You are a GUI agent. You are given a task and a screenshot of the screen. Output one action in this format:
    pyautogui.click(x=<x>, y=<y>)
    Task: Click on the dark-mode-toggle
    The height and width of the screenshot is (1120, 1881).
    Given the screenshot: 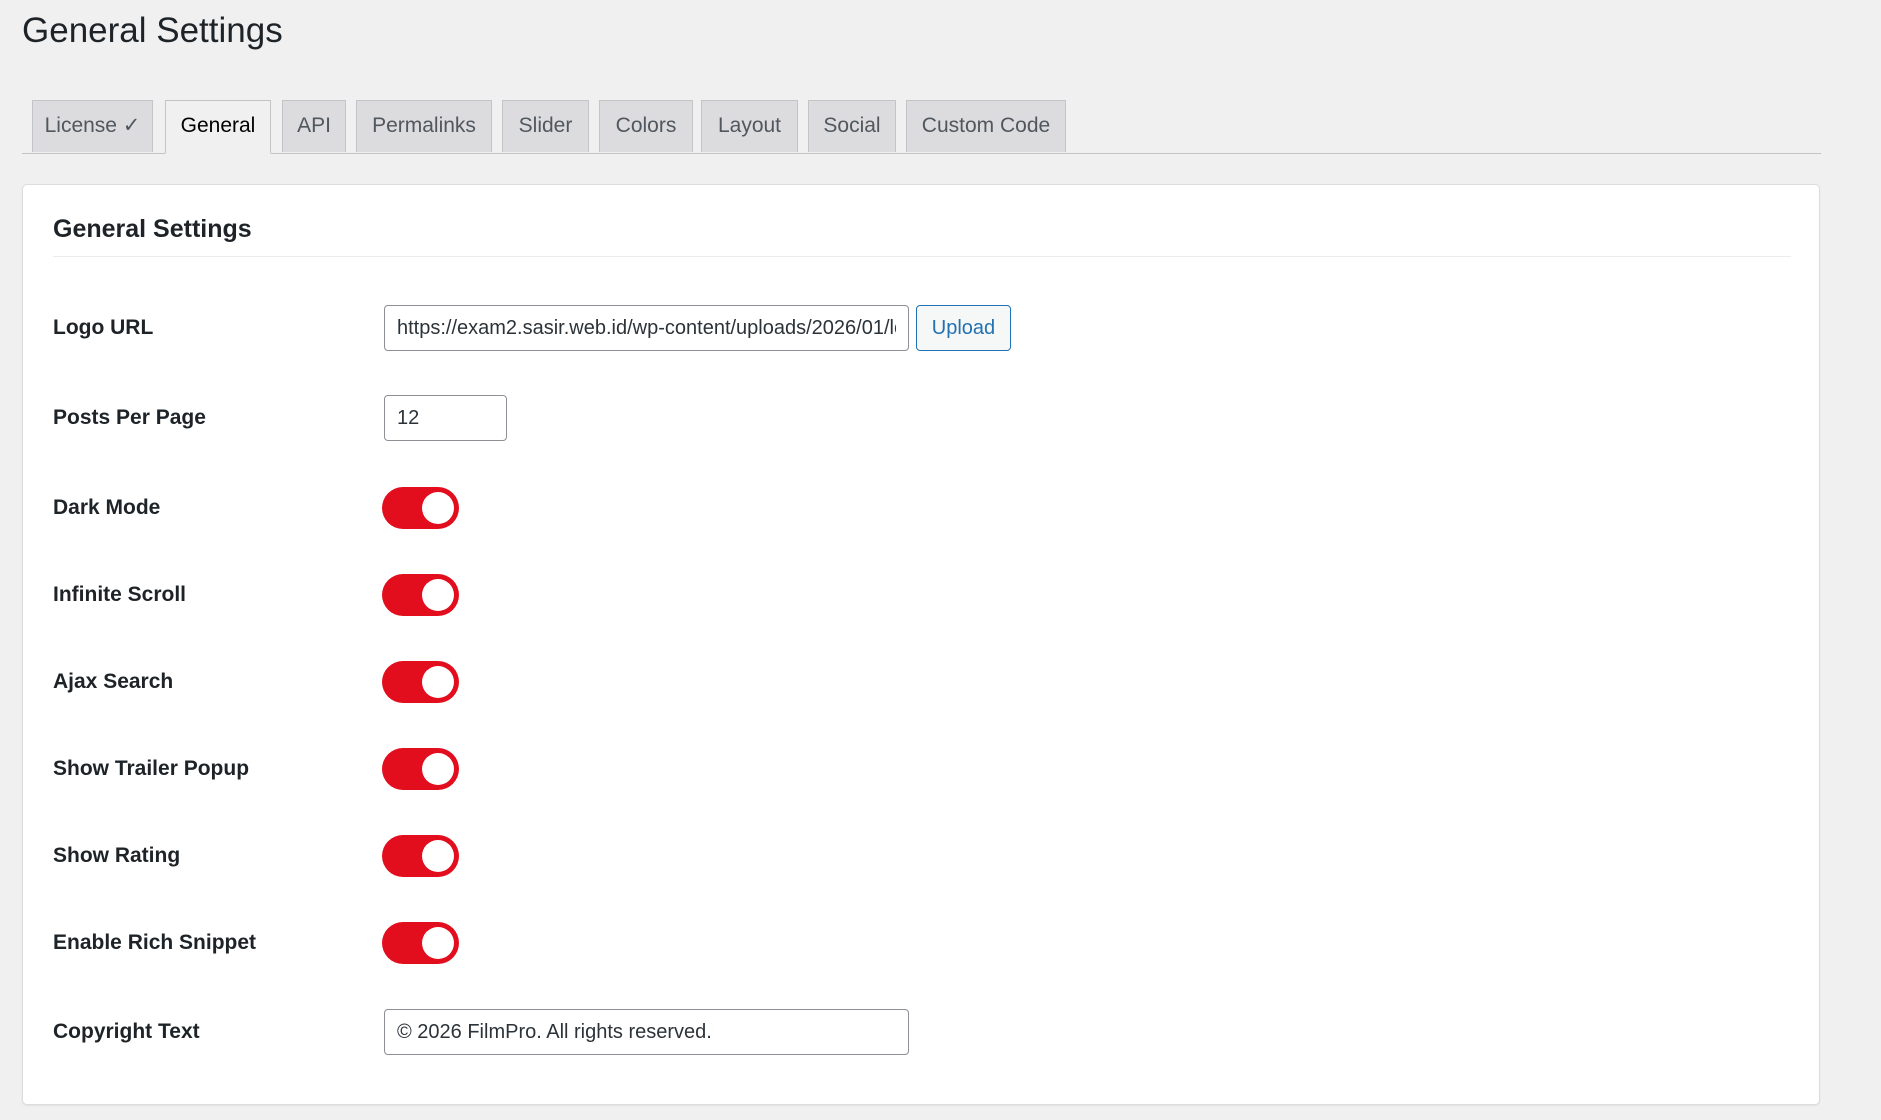 What is the action you would take?
    pyautogui.click(x=420, y=508)
    